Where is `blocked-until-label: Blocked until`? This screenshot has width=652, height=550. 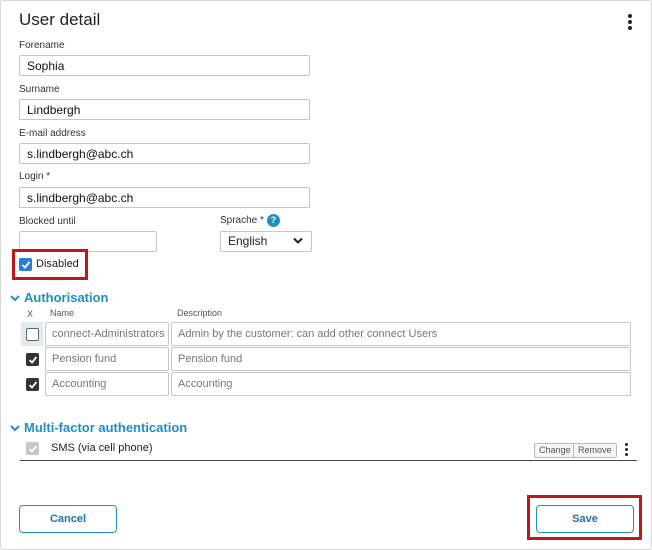
blocked-until-label: Blocked until is located at coordinates (47, 221).